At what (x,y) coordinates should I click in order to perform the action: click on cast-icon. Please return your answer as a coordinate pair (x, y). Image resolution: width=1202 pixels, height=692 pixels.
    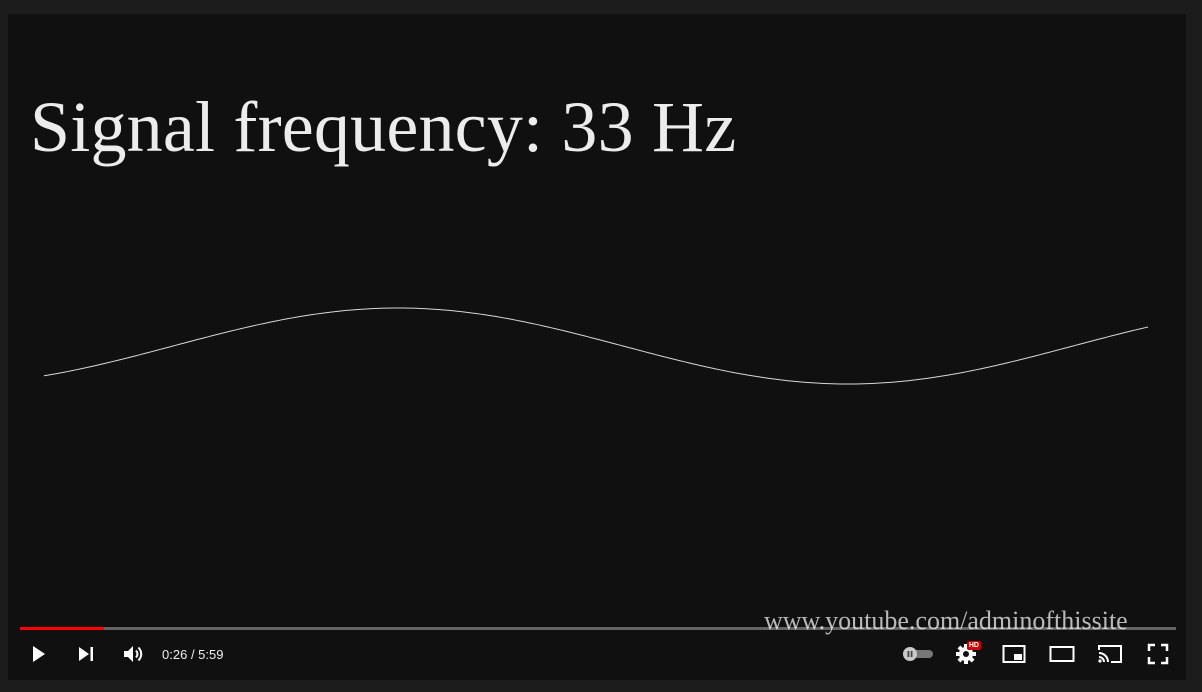
    Looking at the image, I should click on (1110, 654).